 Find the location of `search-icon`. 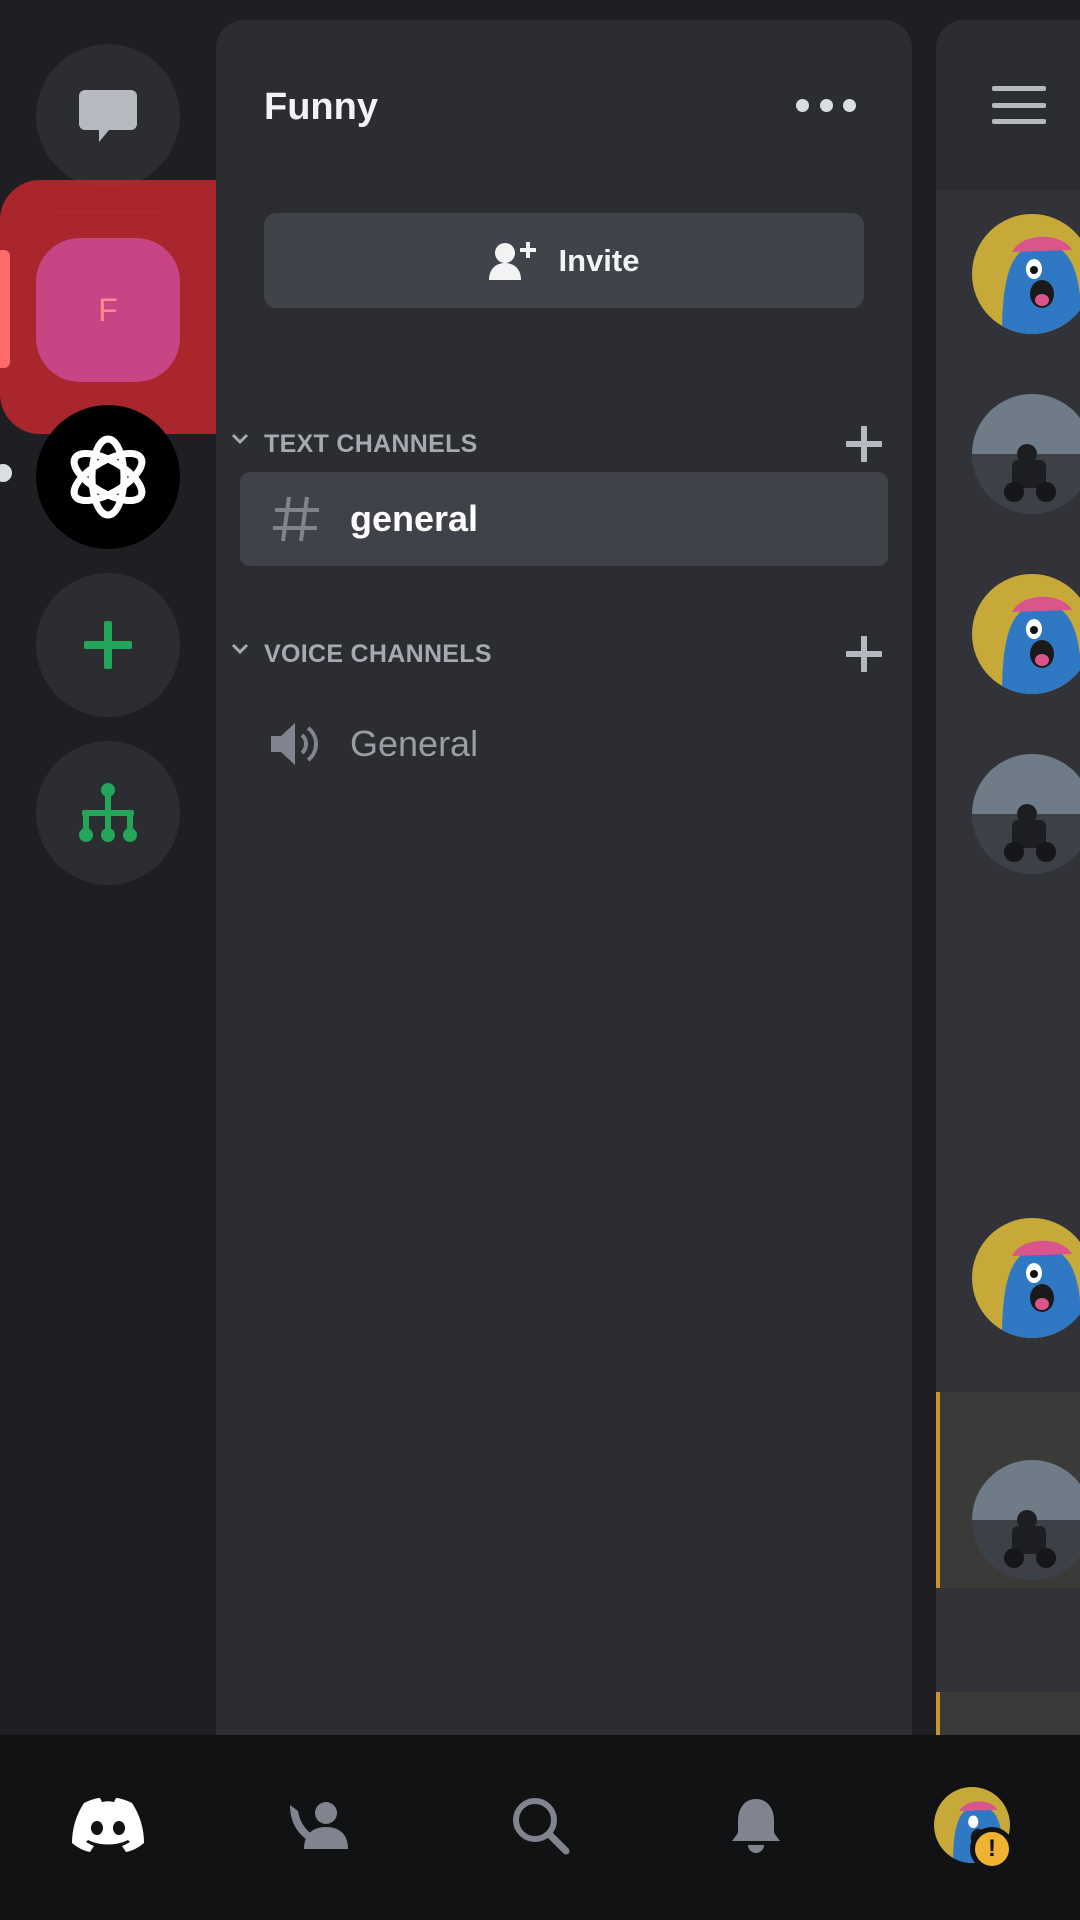

search-icon is located at coordinates (541, 1826).